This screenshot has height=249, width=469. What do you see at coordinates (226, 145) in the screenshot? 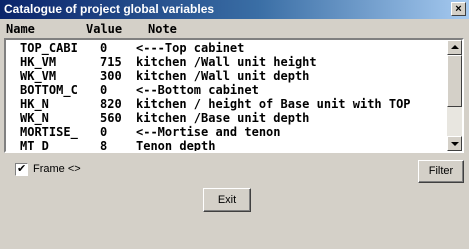
I see `list-item: MT_D 8 Tenon depth` at bounding box center [226, 145].